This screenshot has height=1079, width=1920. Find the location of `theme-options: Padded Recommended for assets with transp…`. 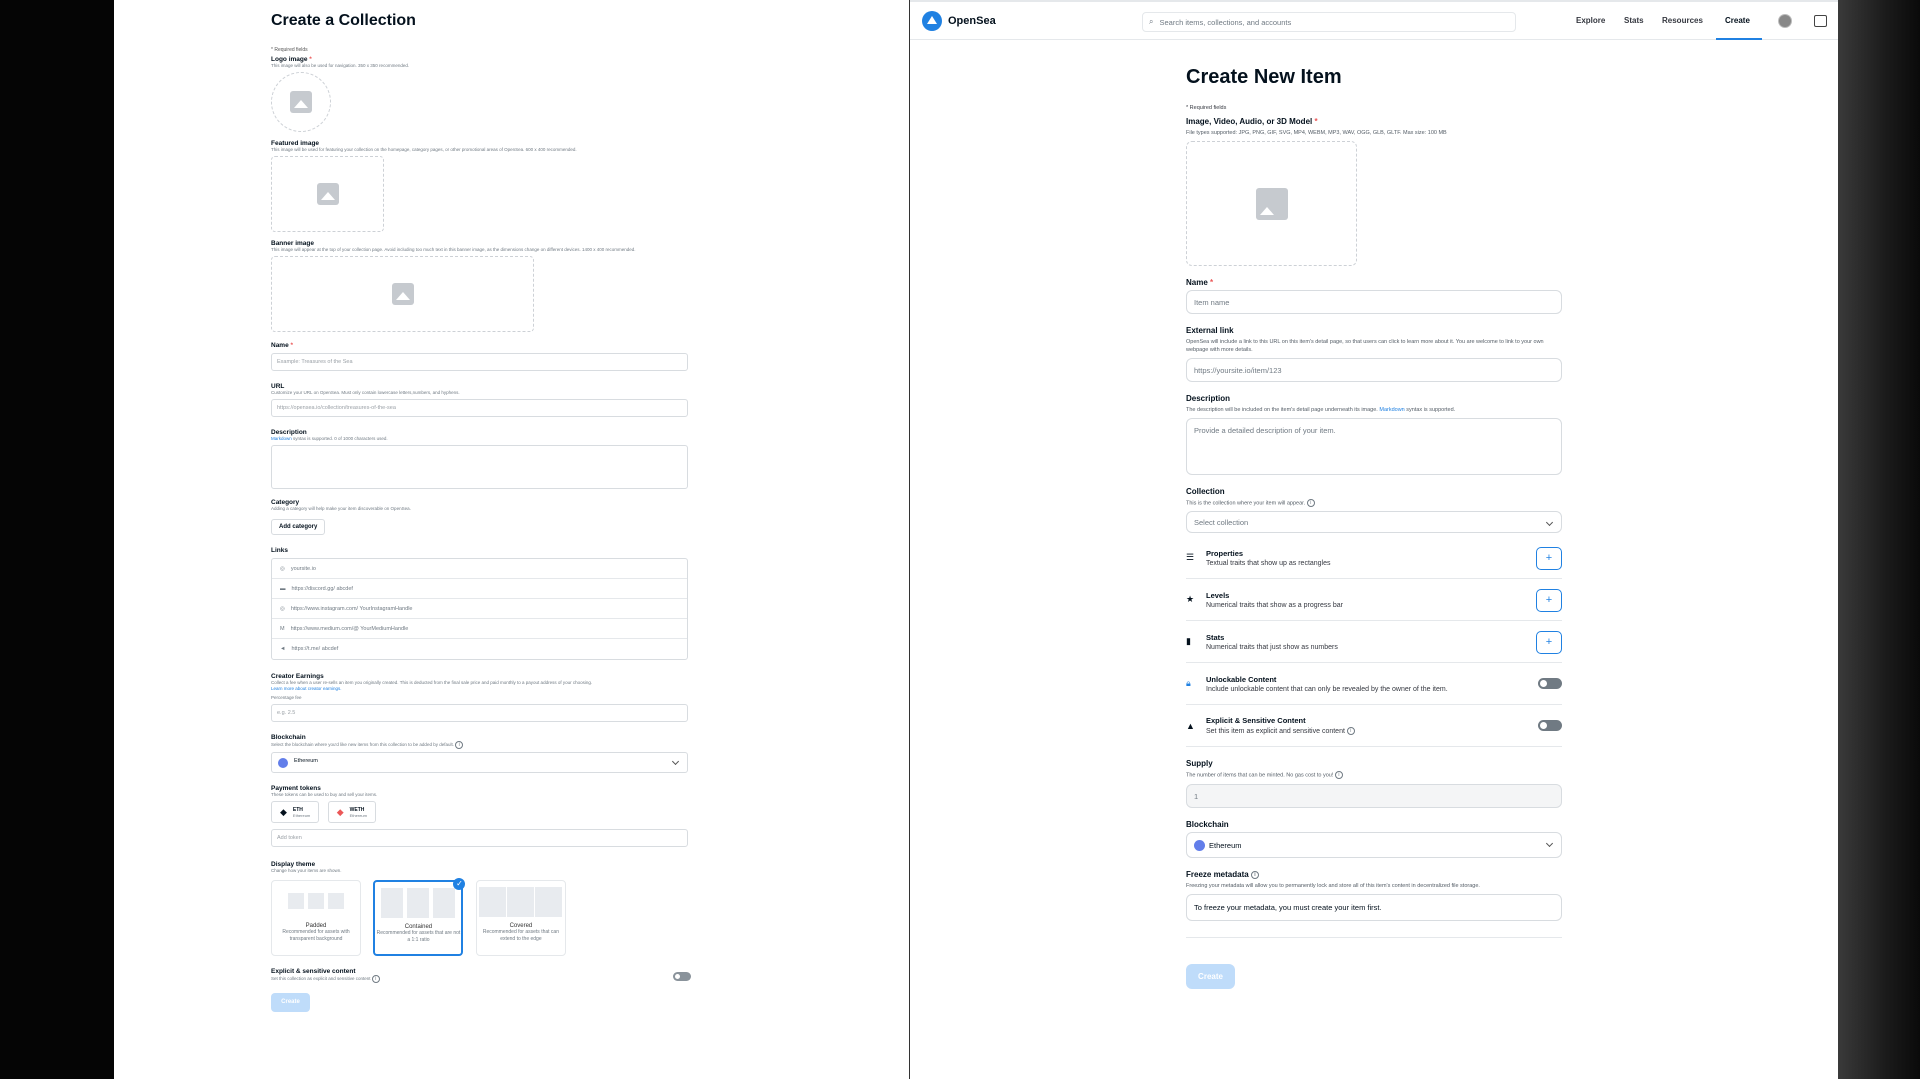

theme-options: Padded Recommended for assets with transp… is located at coordinates (481, 917).